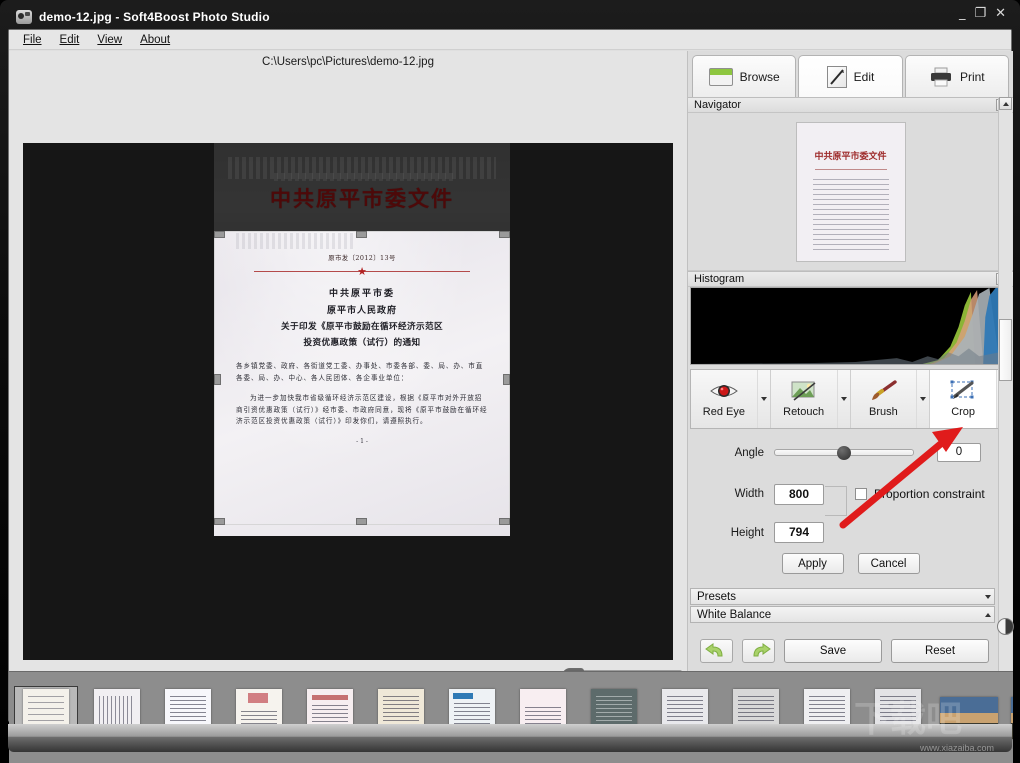 Image resolution: width=1020 pixels, height=763 pixels. I want to click on crop-angle-slider-thumb, so click(844, 453).